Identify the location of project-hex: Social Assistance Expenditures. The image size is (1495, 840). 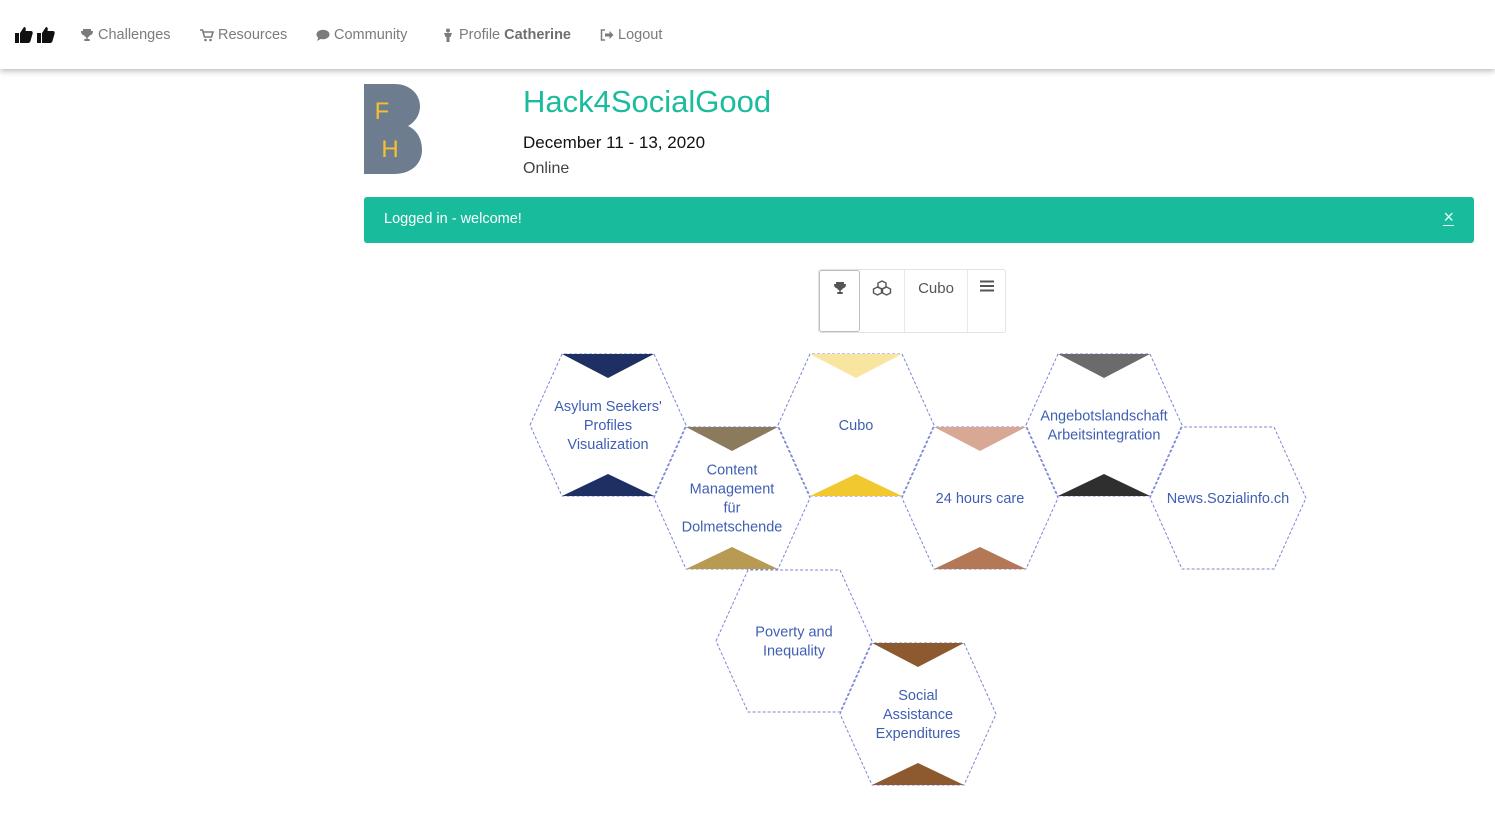
(918, 714).